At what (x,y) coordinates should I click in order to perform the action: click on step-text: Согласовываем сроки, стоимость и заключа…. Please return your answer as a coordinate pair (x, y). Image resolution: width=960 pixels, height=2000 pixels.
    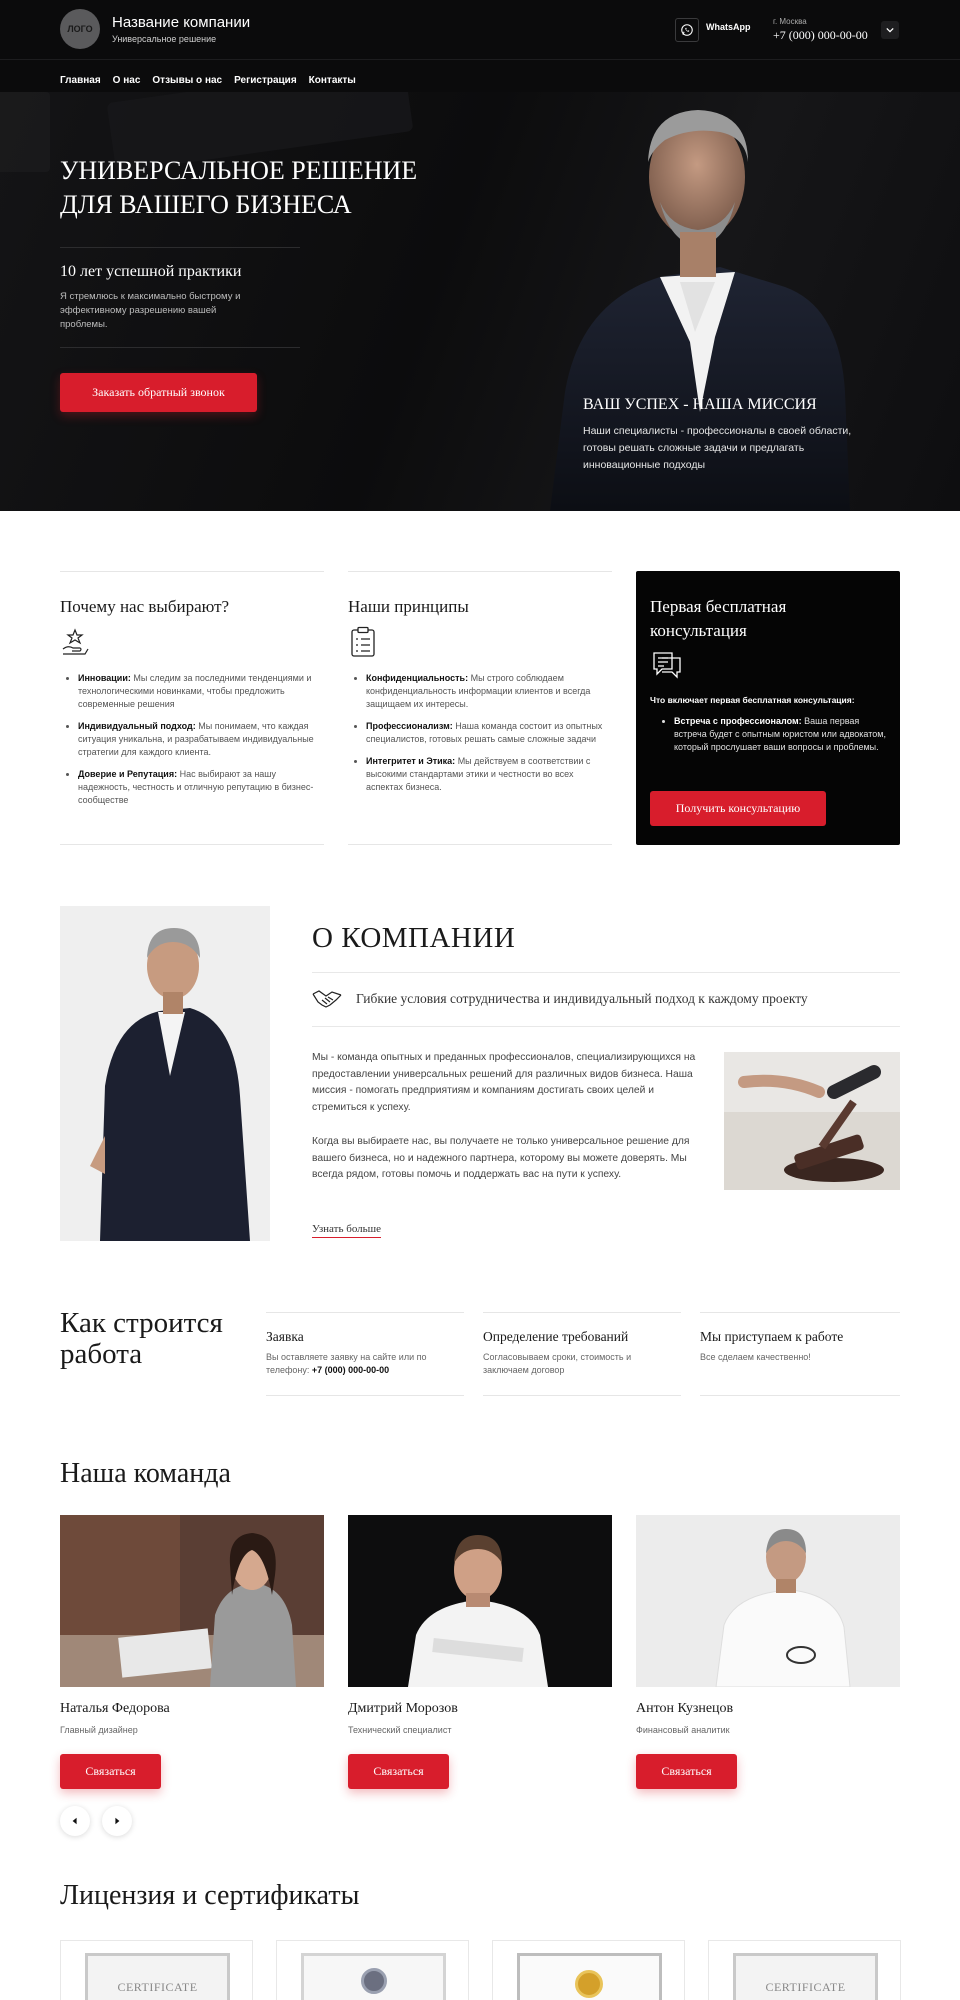
    Looking at the image, I should click on (557, 1363).